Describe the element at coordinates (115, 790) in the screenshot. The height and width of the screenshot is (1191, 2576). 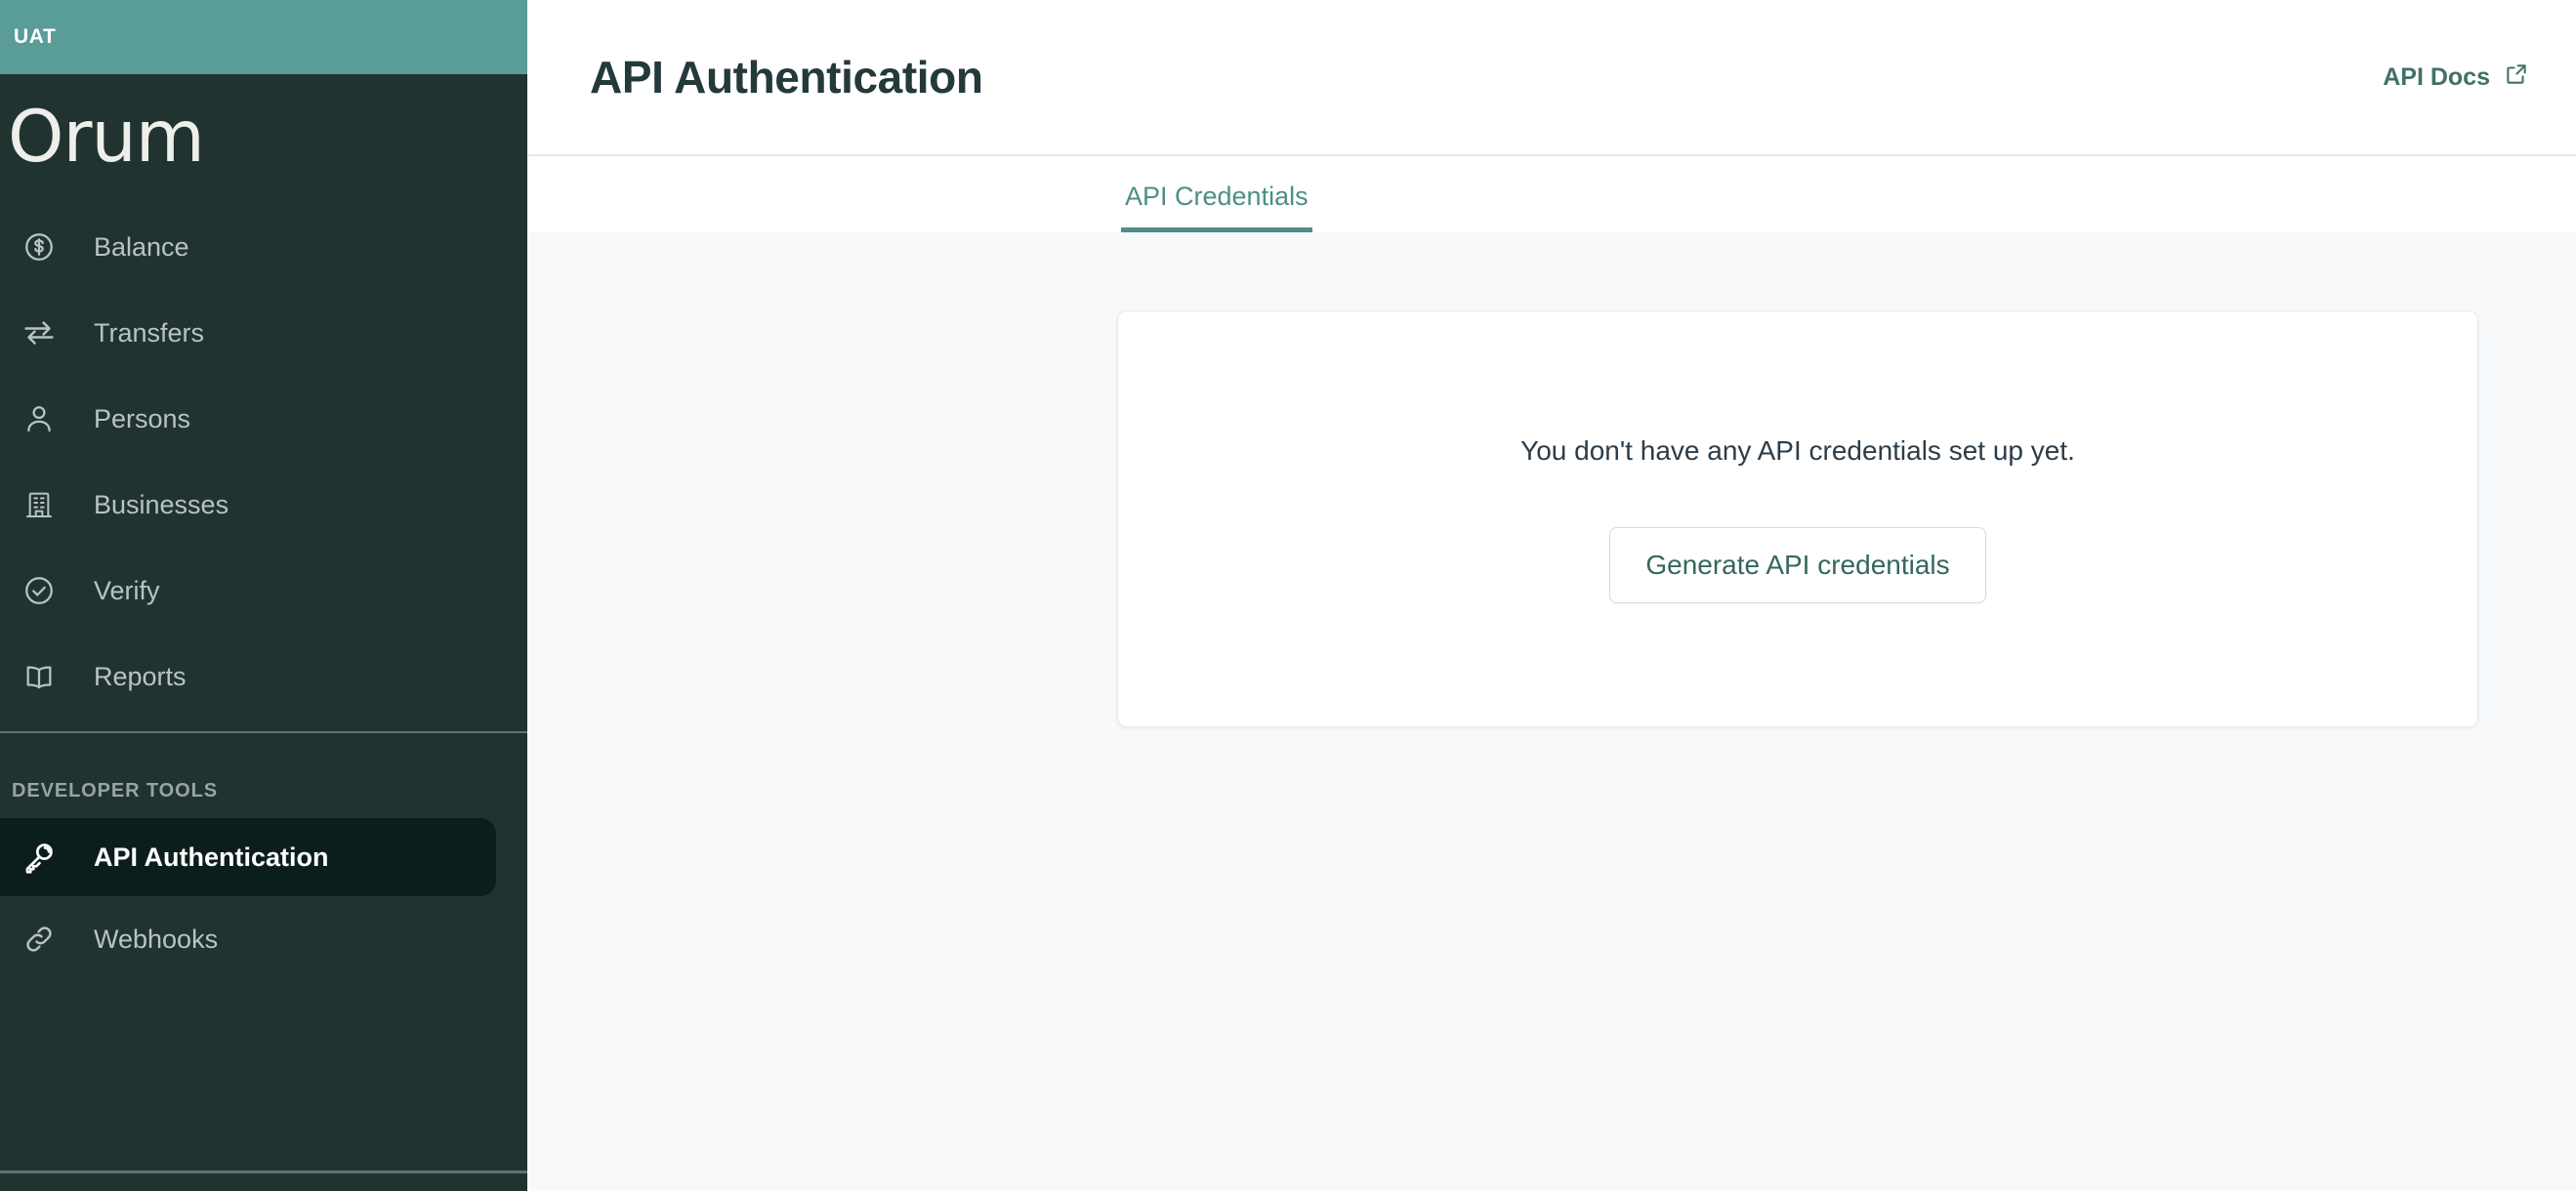
I see `sidebar-section-developer-tools: DEVELOPER TOOLS` at that location.